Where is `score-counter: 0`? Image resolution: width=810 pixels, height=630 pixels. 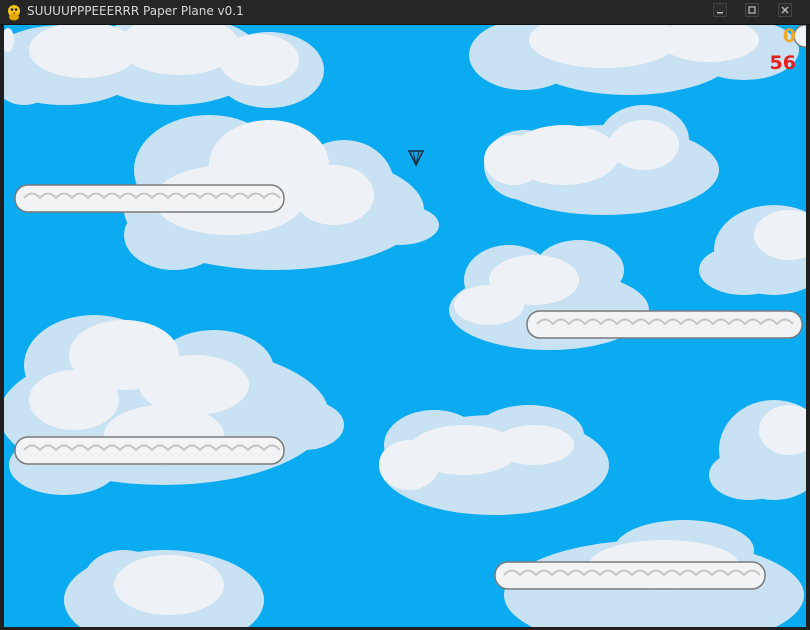 score-counter: 0 is located at coordinates (789, 36).